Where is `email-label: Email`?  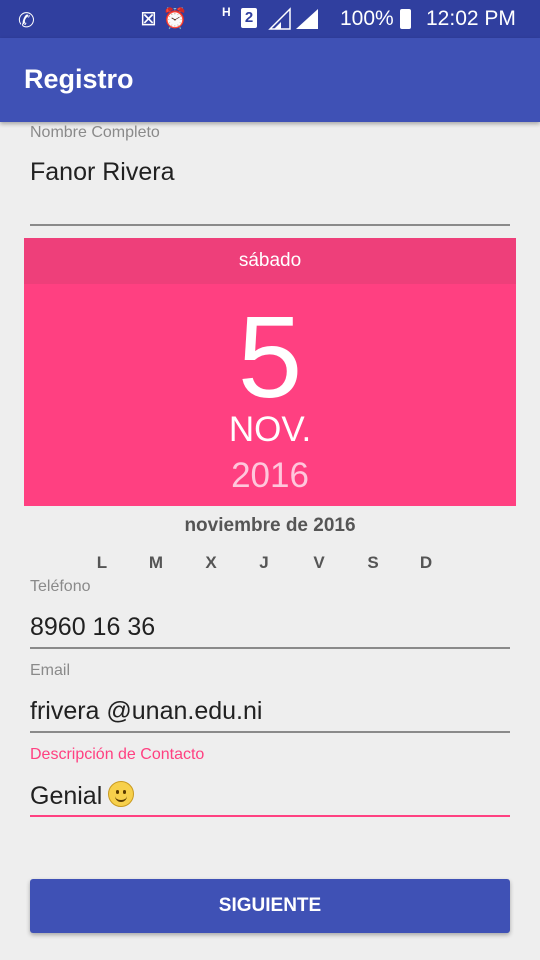
email-label: Email is located at coordinates (50, 670).